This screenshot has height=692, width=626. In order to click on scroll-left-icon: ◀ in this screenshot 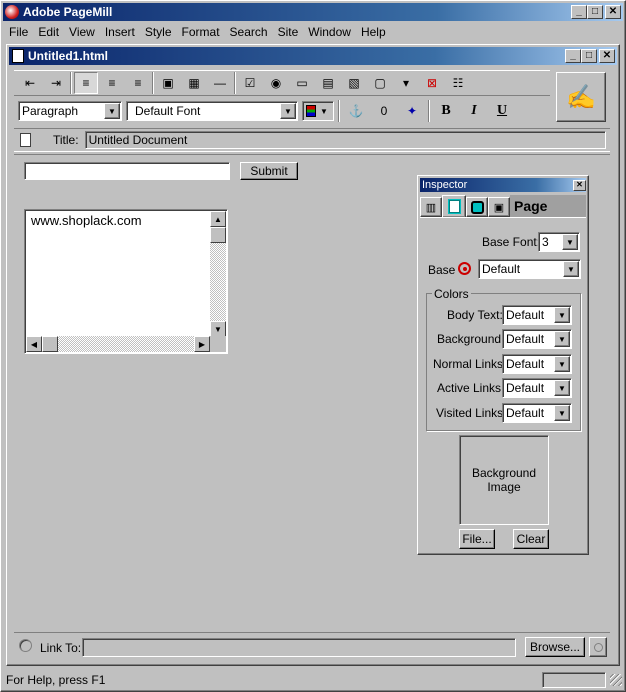, I will do `click(34, 344)`.